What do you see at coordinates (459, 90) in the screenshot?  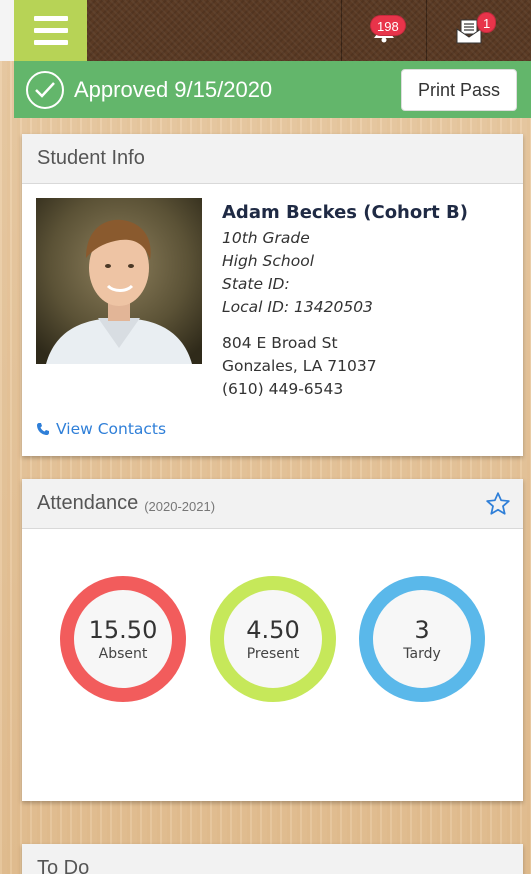 I see `print-pass-button: Print Pass` at bounding box center [459, 90].